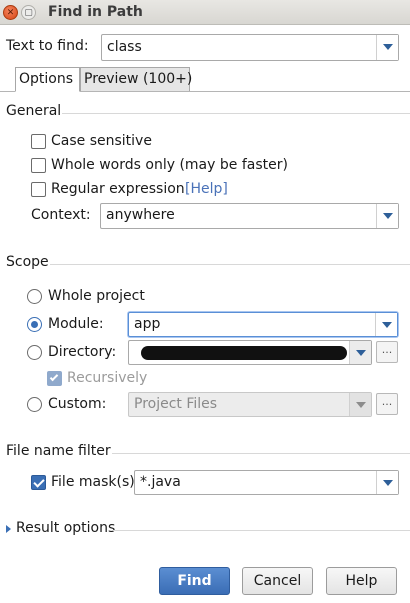 The height and width of the screenshot is (603, 410). I want to click on general-section-header: General, so click(34, 111).